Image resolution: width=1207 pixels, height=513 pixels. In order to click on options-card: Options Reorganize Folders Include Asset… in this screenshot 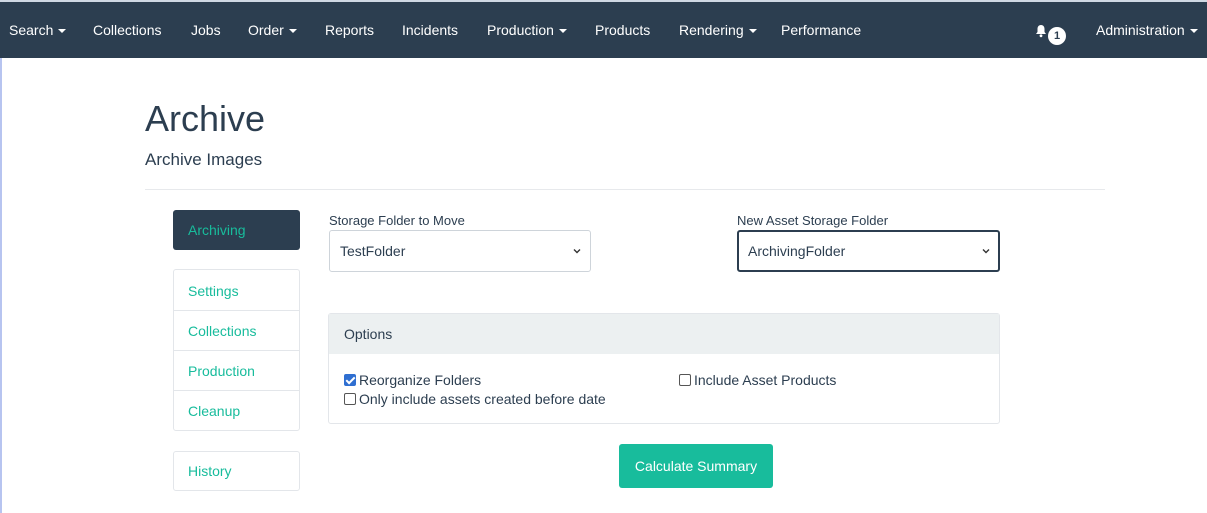, I will do `click(664, 368)`.